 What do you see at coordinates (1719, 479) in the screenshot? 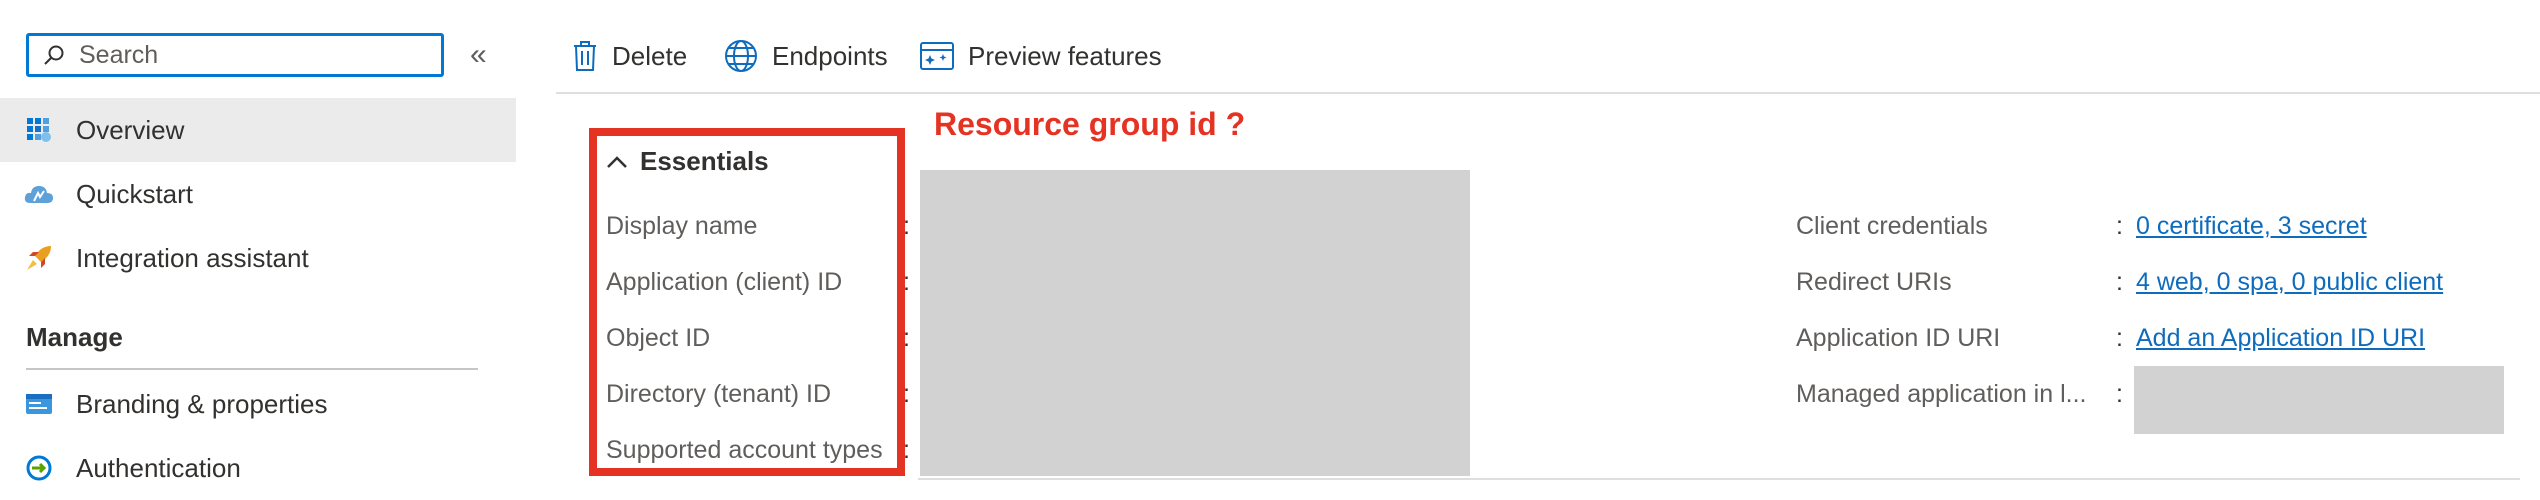
I see `essentials-bottom-divider` at bounding box center [1719, 479].